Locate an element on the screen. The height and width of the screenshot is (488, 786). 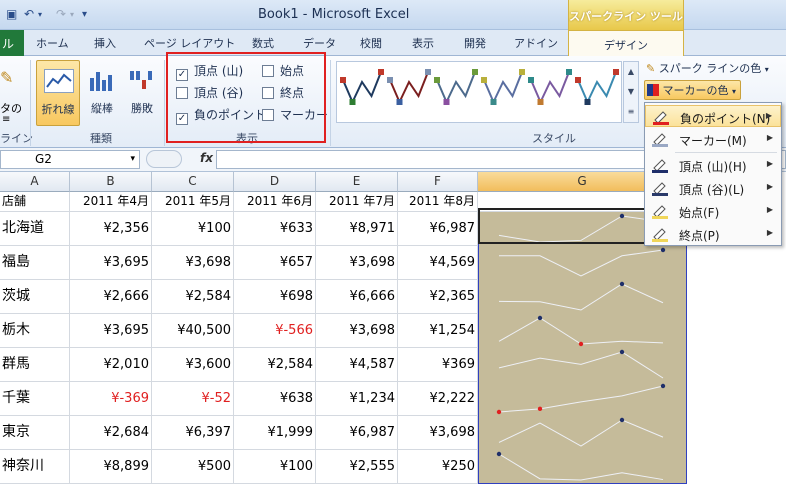
value-cell: ¥638 is located at coordinates (275, 399).